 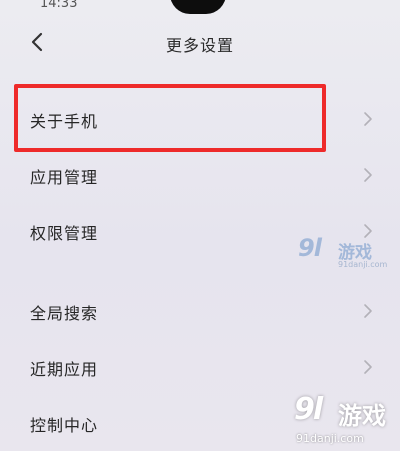 I want to click on settings-item-label: 应用管理, so click(x=64, y=177).